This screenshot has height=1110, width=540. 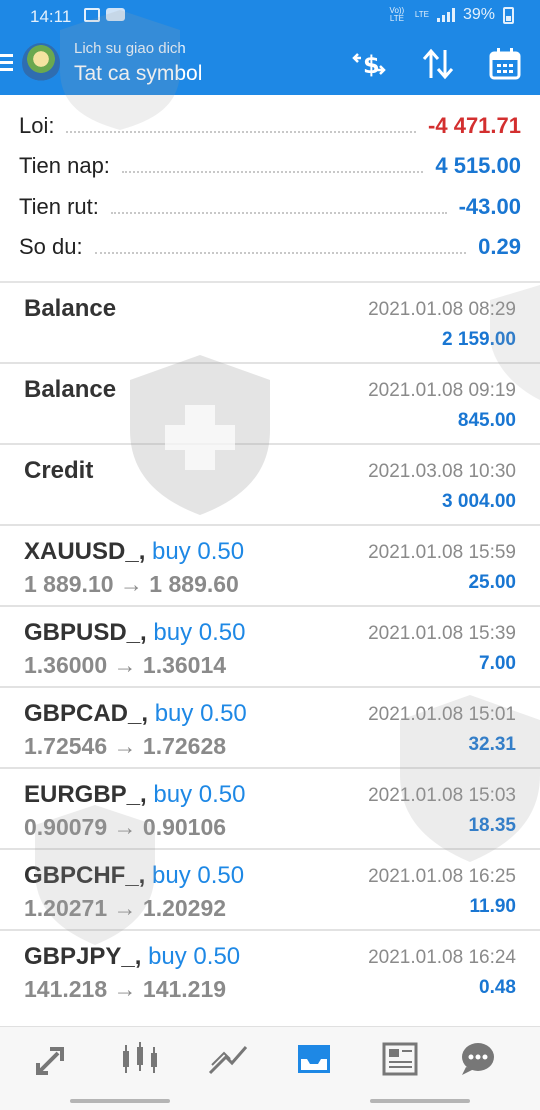 I want to click on row-amount: 11.90, so click(x=493, y=906).